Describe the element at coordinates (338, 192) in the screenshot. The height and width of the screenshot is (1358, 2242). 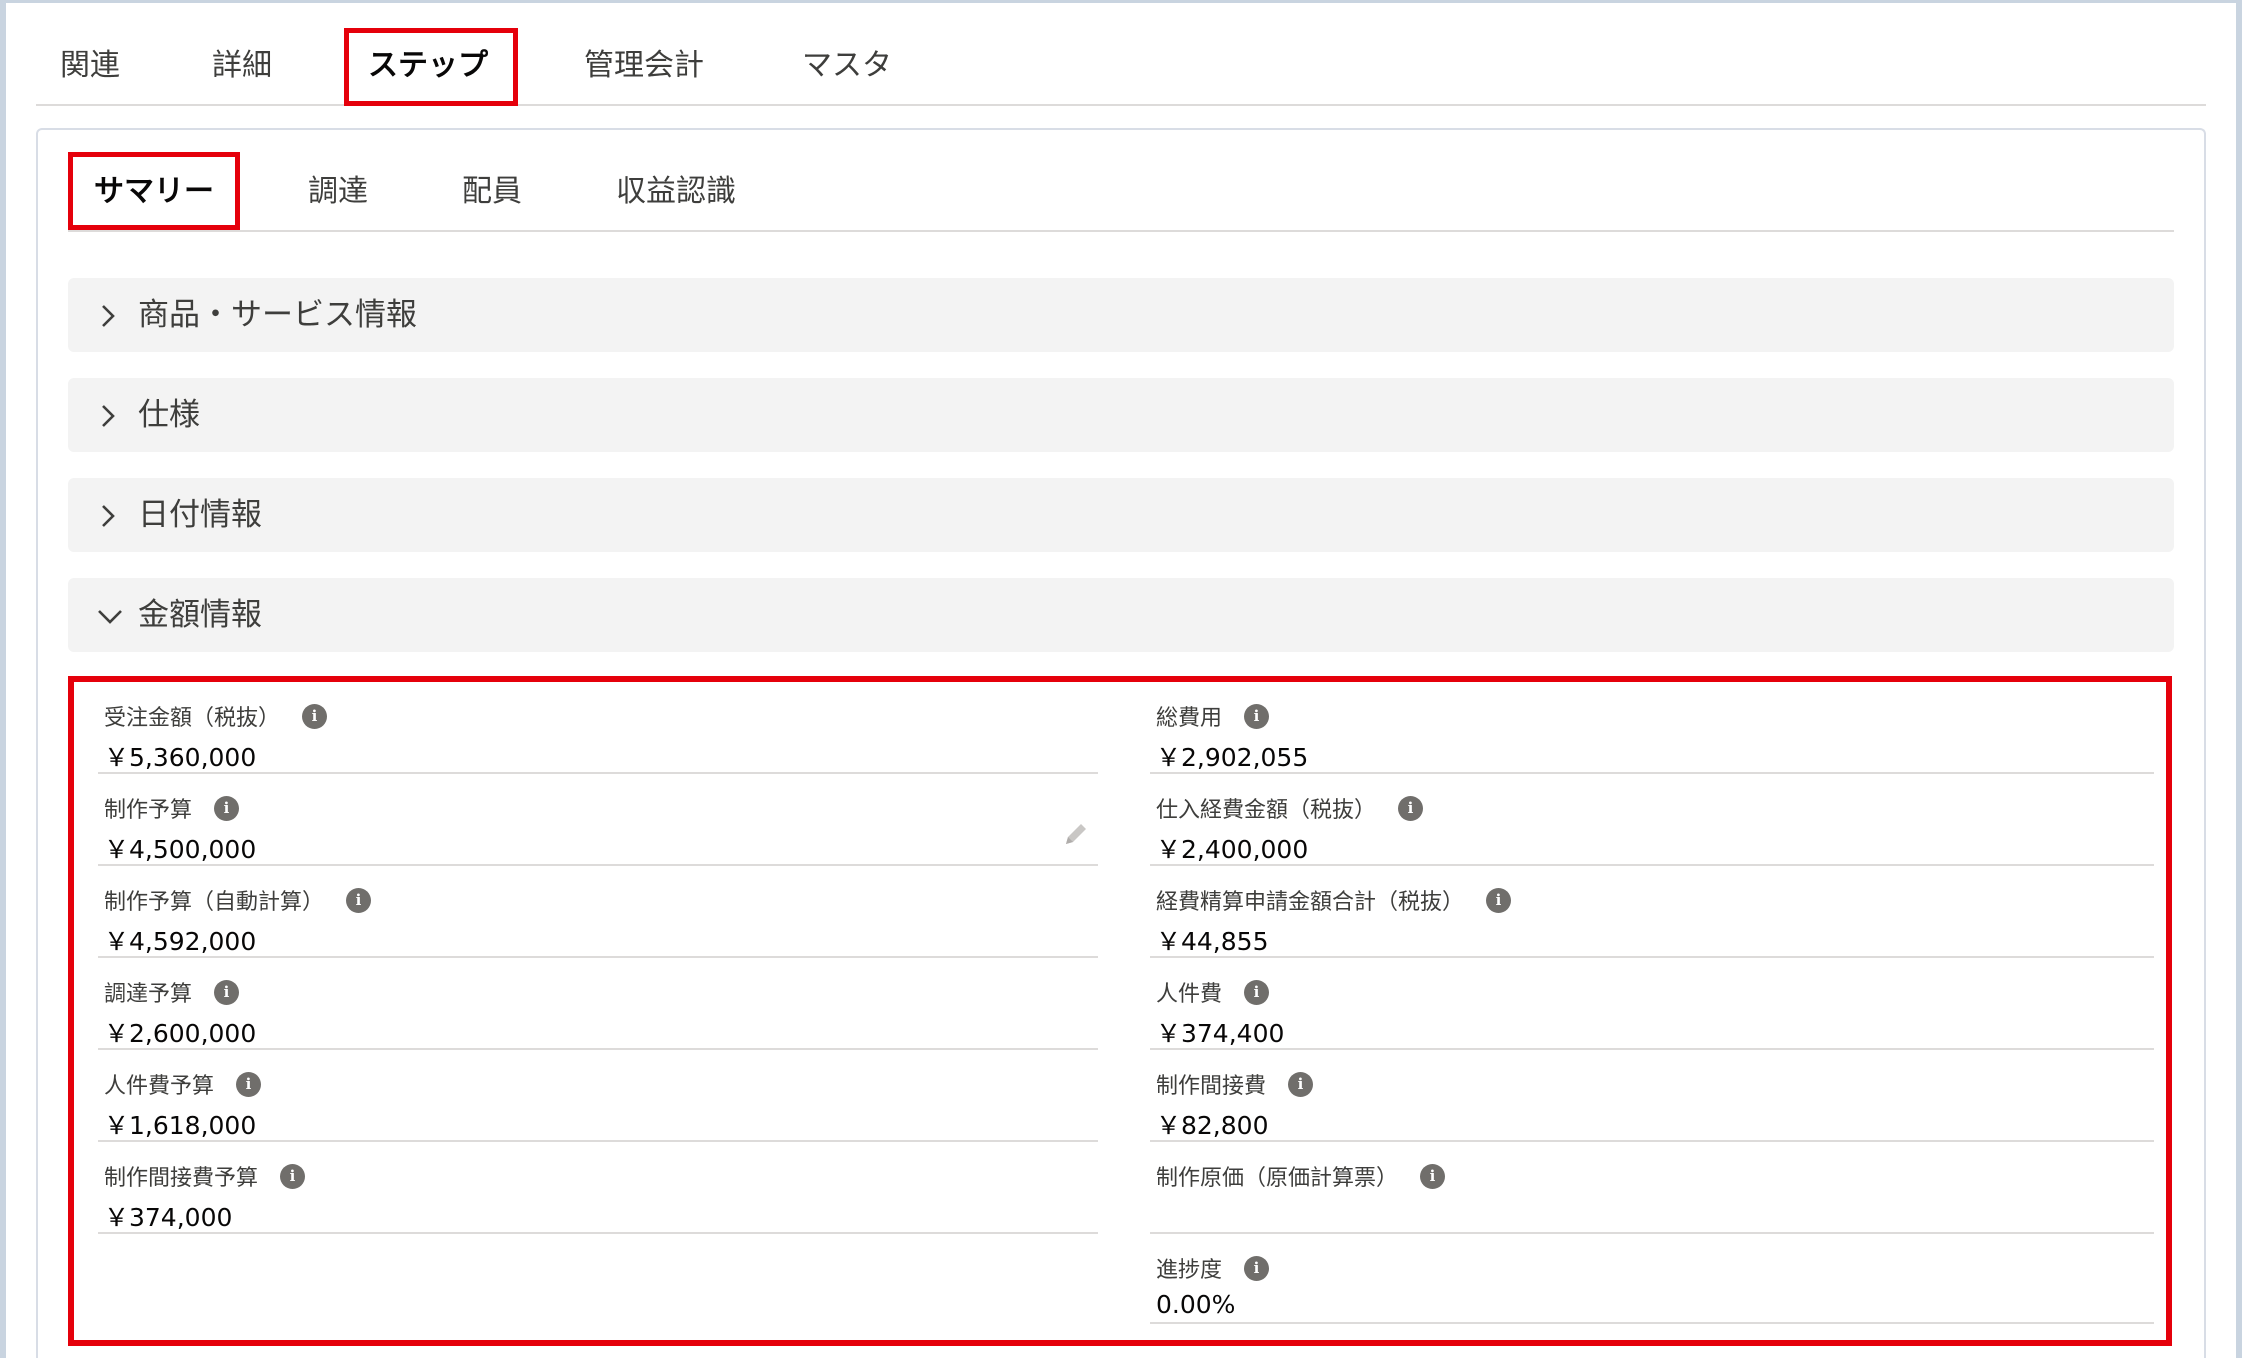
I see `subtab-procurement: 調達` at that location.